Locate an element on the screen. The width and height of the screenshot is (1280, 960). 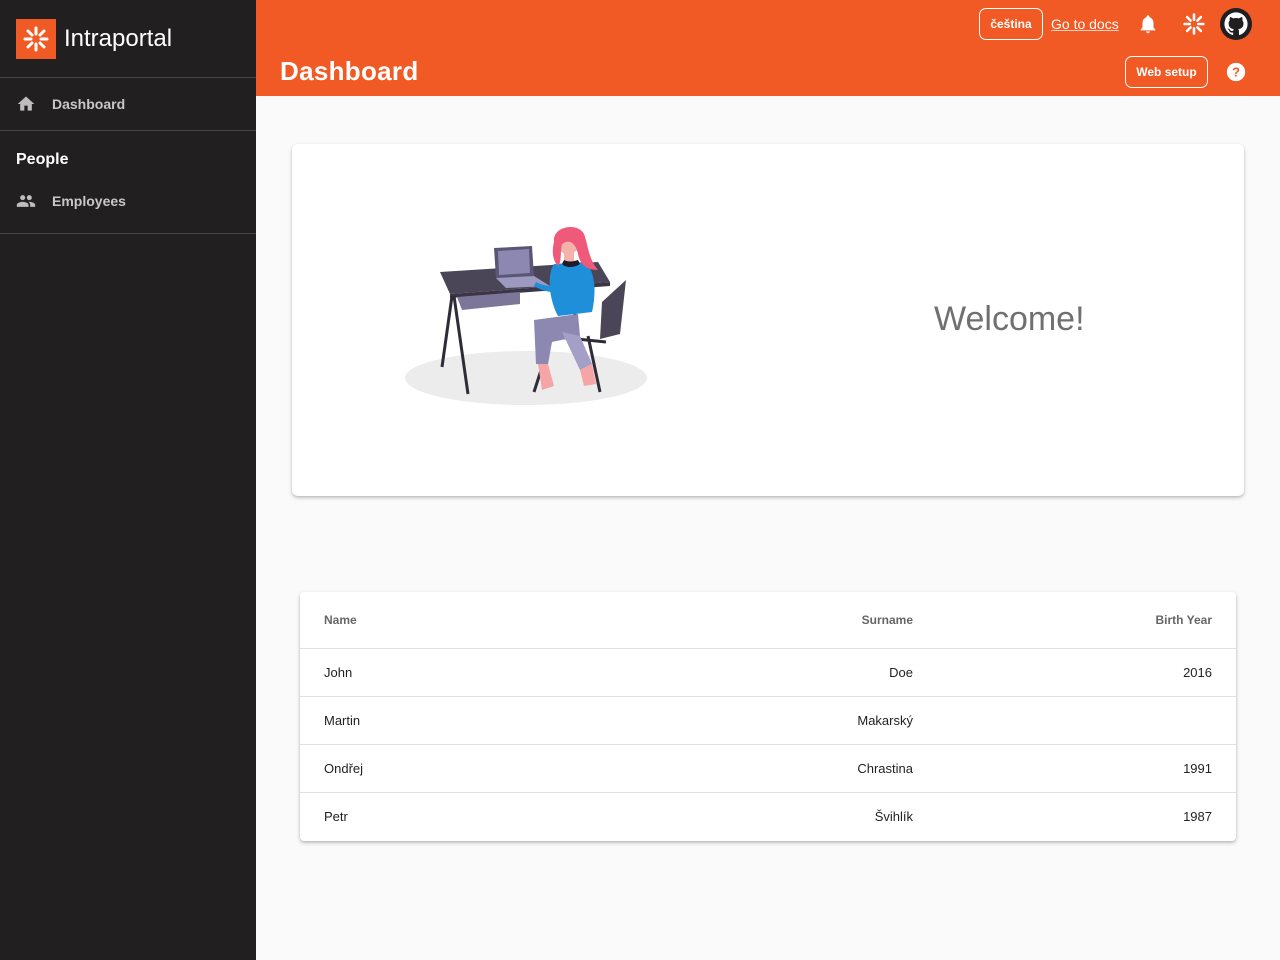
cell-name: Petr is located at coordinates (336, 816).